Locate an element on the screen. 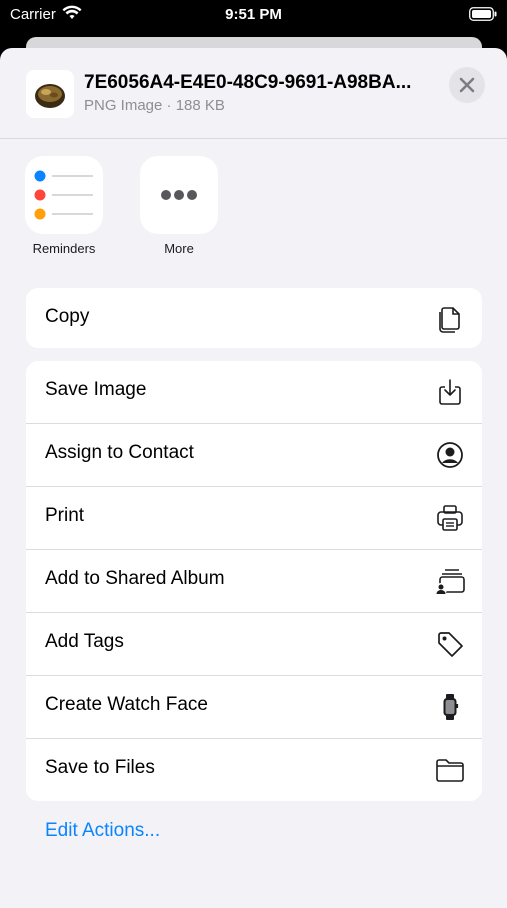 The image size is (507, 908). action-save-image: Save Image is located at coordinates (254, 392).